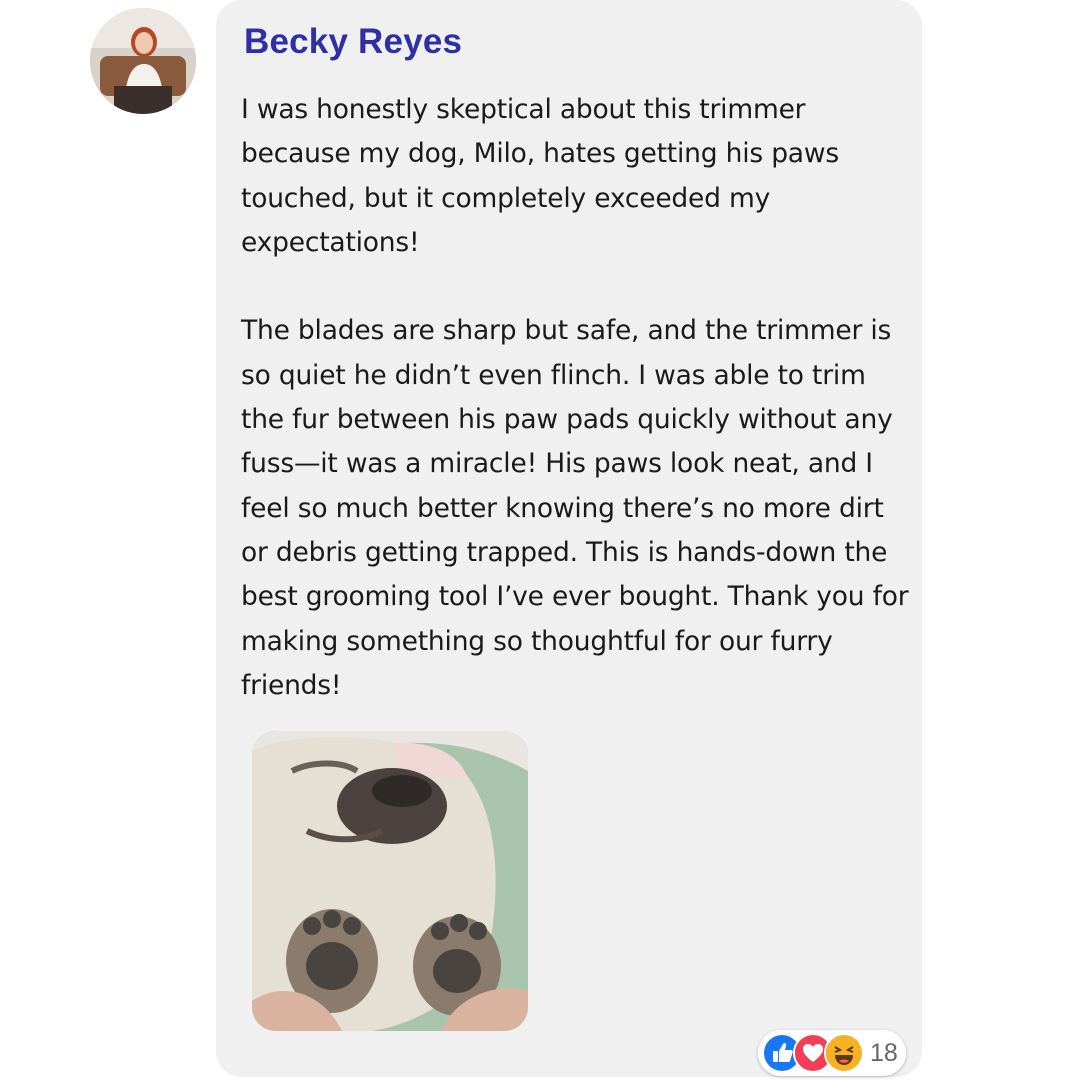  Describe the element at coordinates (844, 1053) in the screenshot. I see `haha-icon` at that location.